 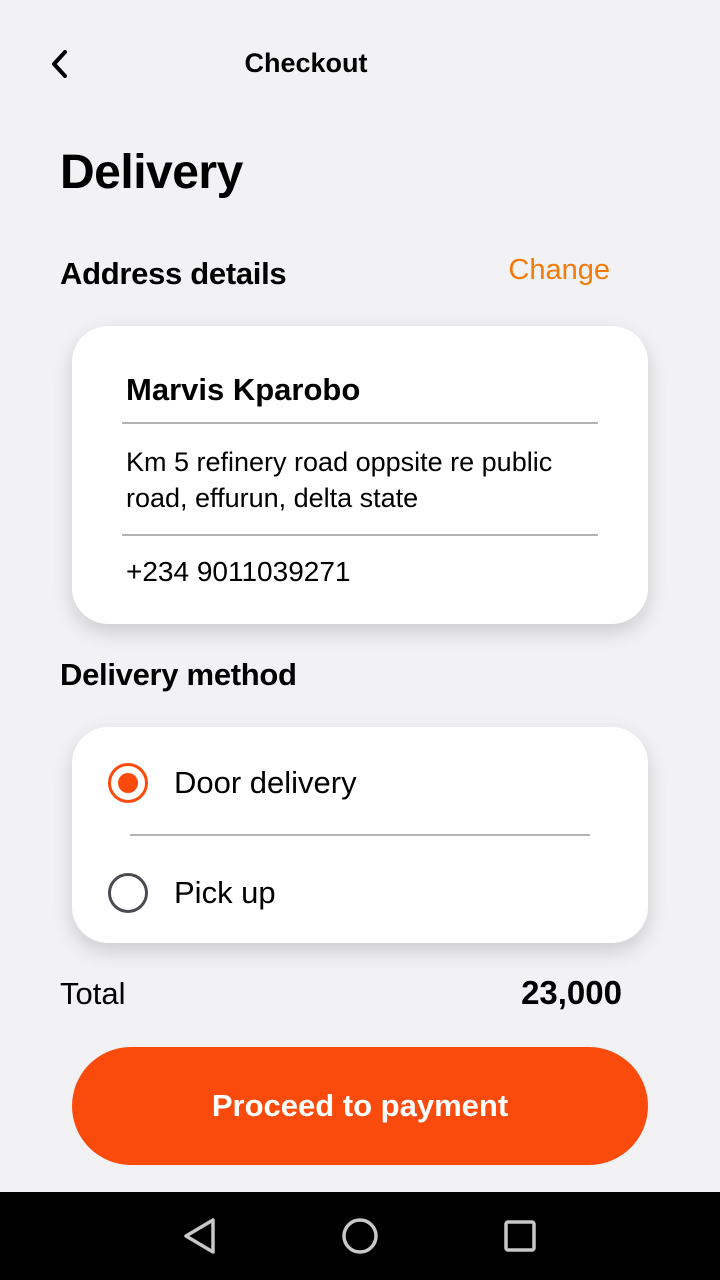 What do you see at coordinates (173, 273) in the screenshot?
I see `address-section-title: Address details` at bounding box center [173, 273].